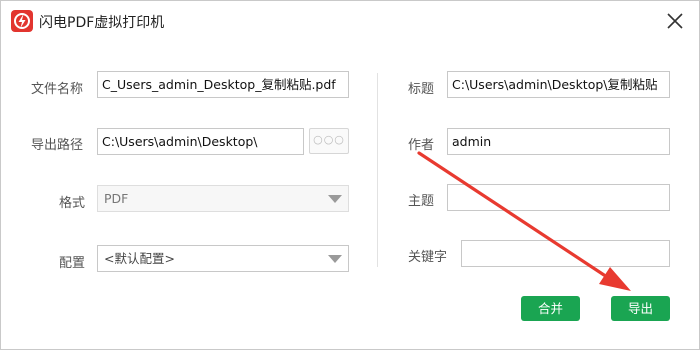  What do you see at coordinates (329, 141) in the screenshot?
I see `browse-button: ○○○` at bounding box center [329, 141].